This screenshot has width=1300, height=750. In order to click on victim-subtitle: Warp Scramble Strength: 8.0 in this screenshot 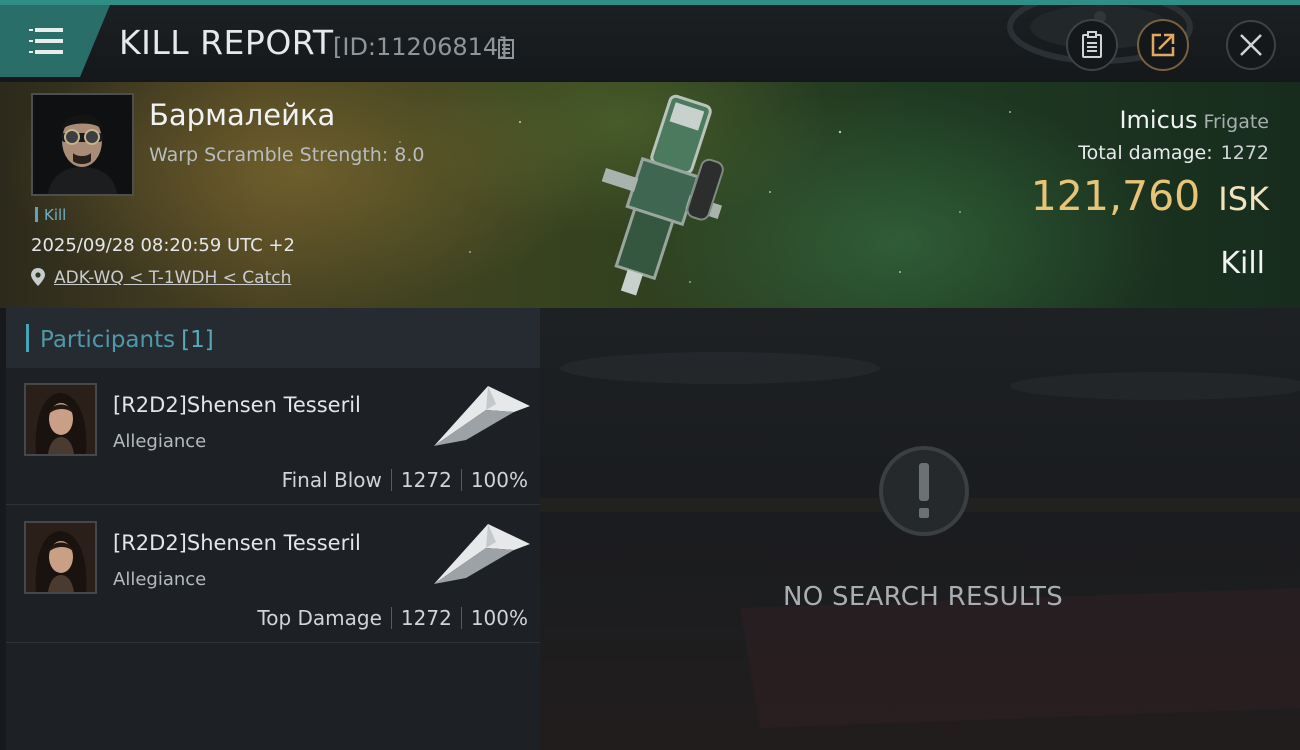, I will do `click(287, 155)`.